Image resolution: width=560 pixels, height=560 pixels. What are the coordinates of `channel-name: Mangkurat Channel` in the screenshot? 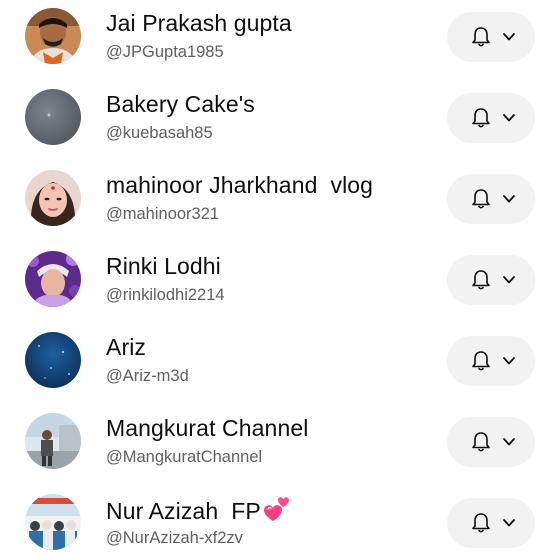 It's located at (207, 428).